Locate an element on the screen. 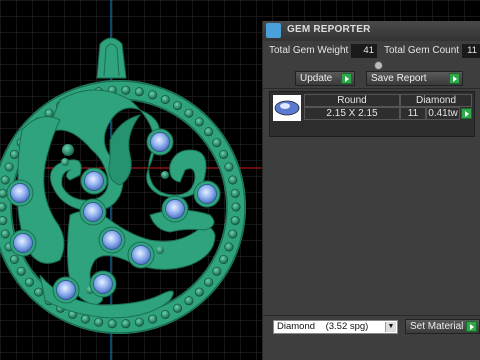  total-gem-weight-label: Total Gem Weight is located at coordinates (309, 50).